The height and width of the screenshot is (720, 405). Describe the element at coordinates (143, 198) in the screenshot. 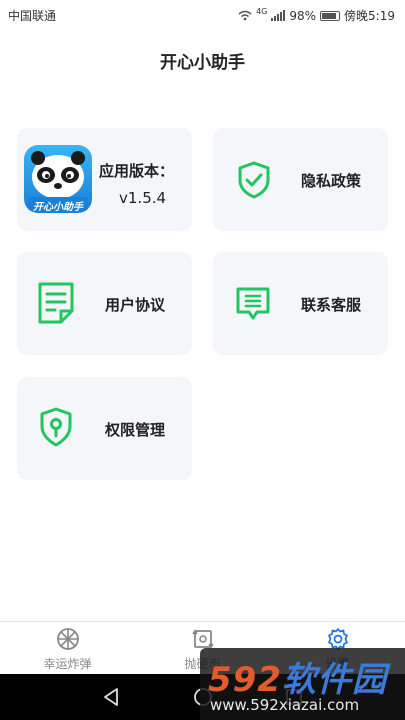

I see `version-value: v1.5.4` at that location.